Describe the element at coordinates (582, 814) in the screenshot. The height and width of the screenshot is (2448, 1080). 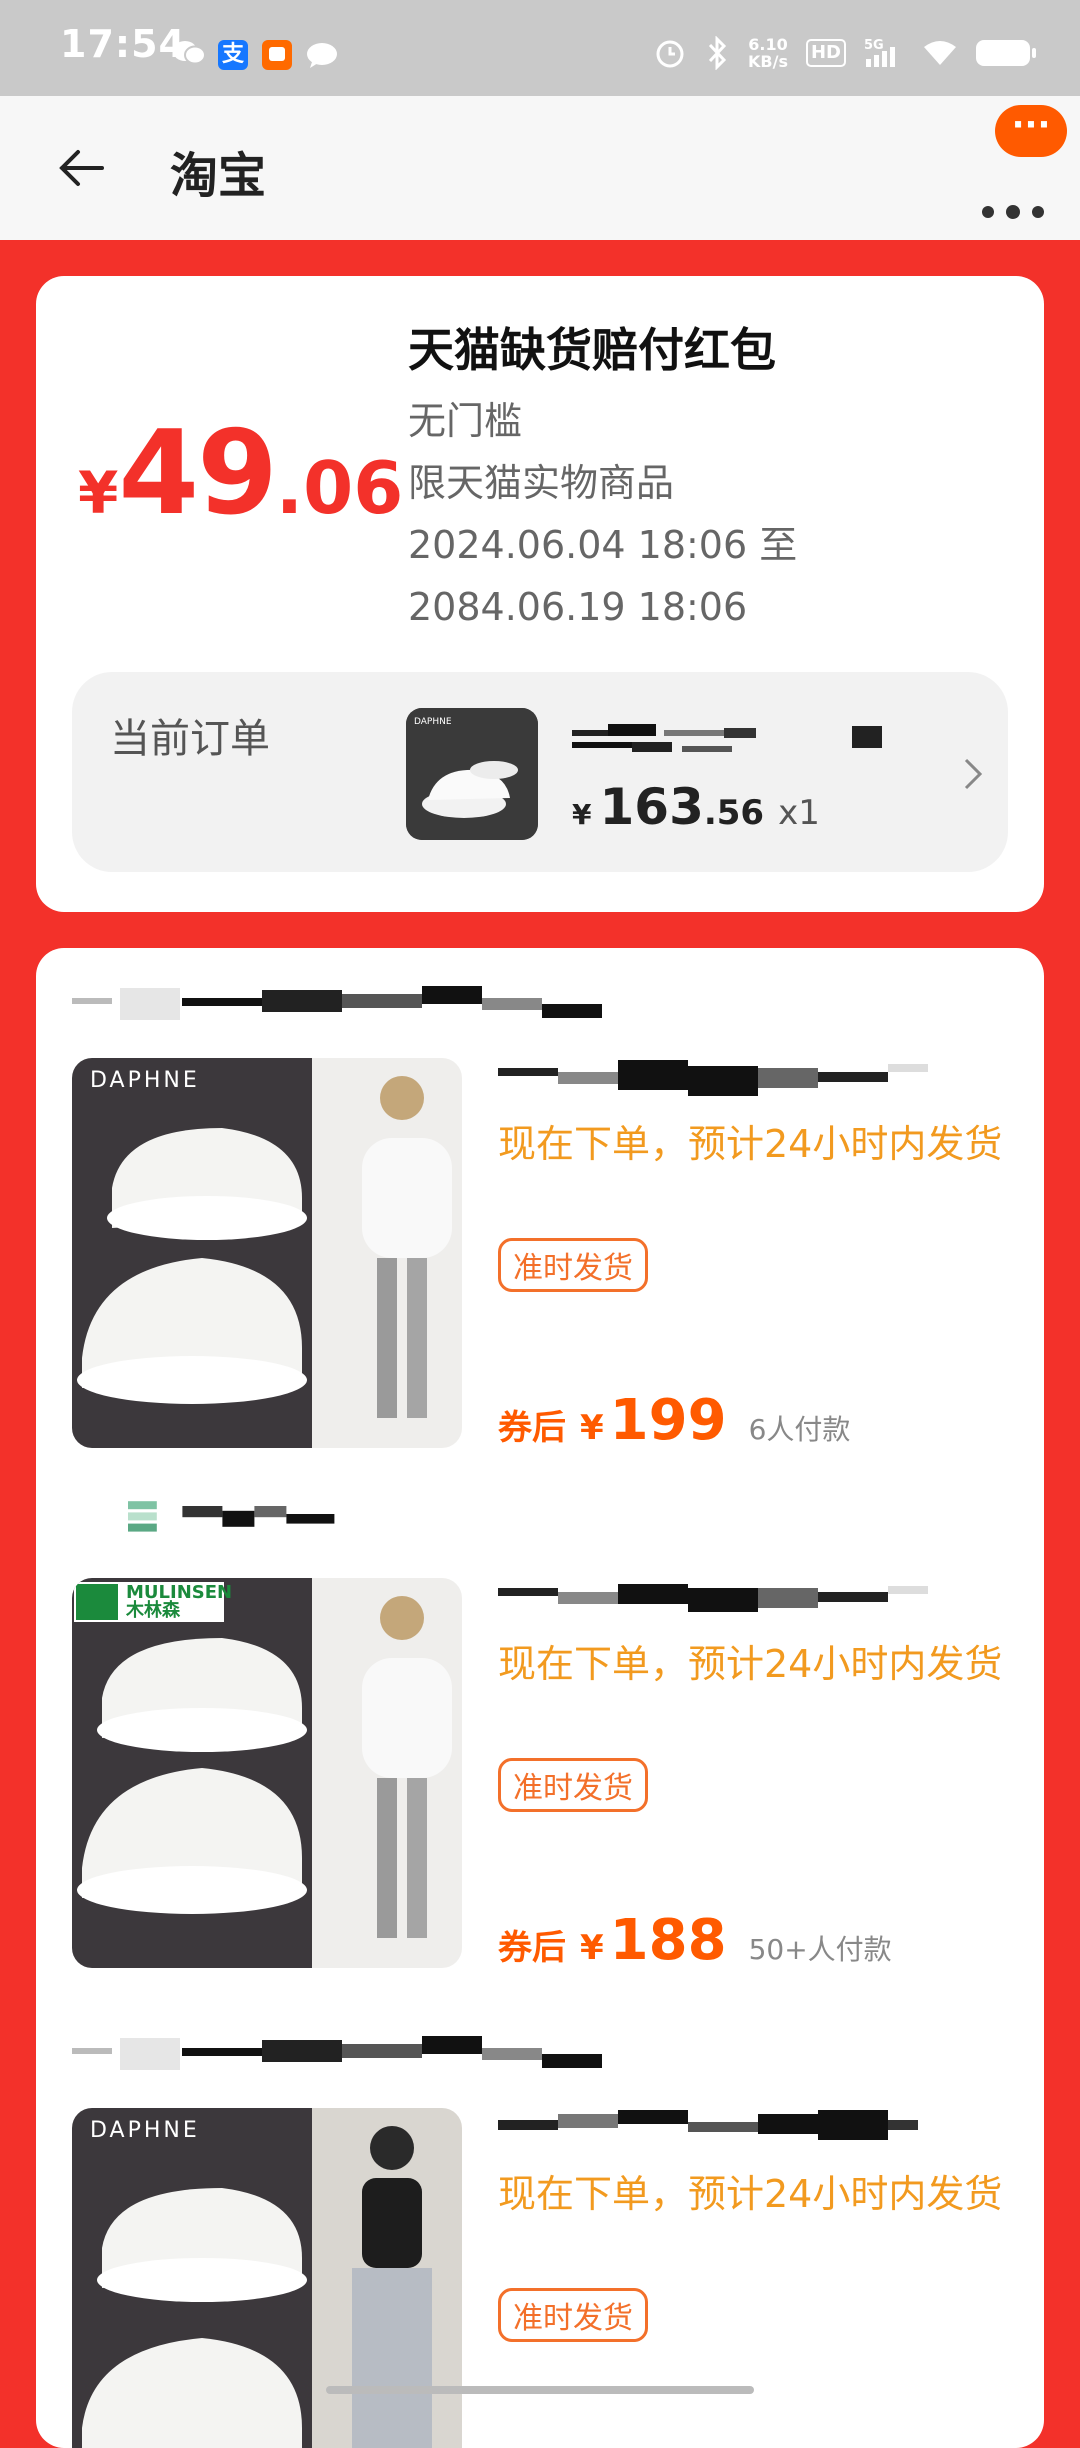
I see `order-currency: ¥` at that location.